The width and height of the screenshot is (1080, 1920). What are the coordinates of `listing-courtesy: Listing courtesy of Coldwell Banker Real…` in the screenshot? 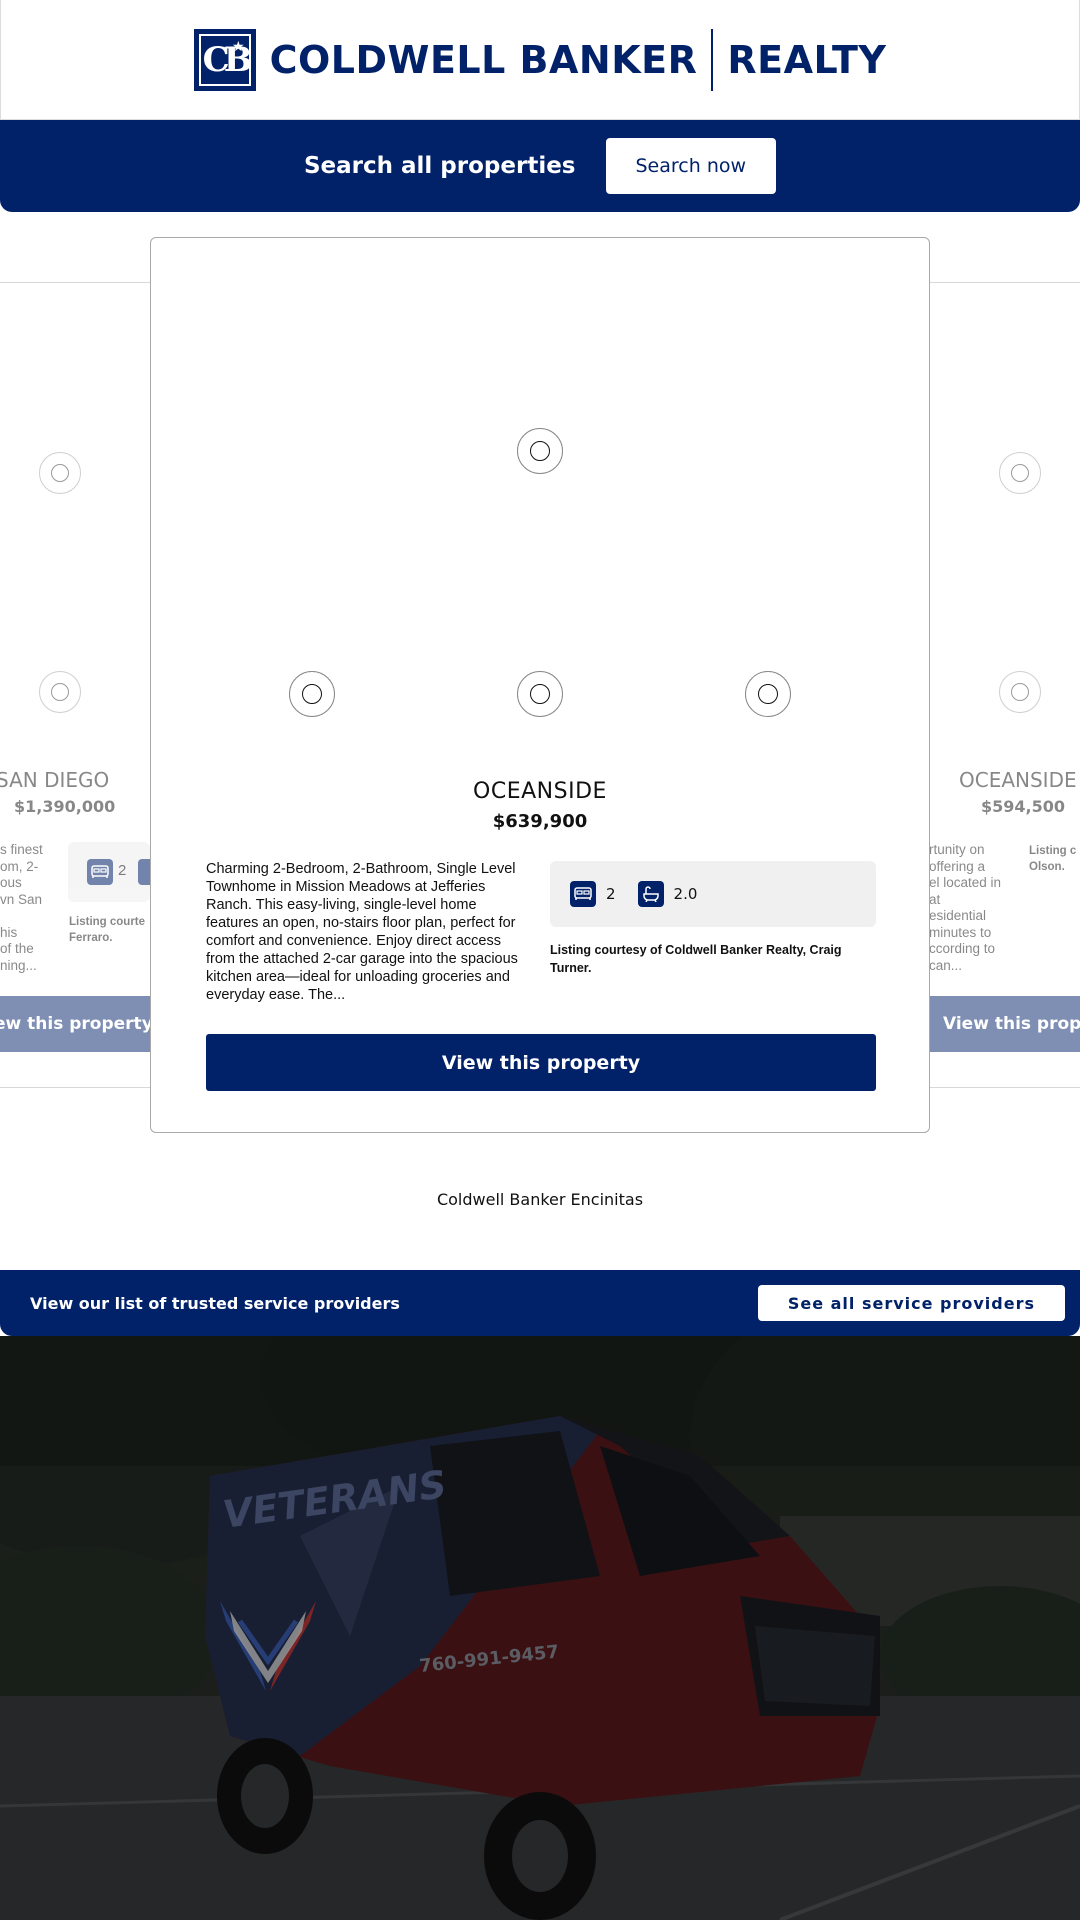 It's located at (696, 959).